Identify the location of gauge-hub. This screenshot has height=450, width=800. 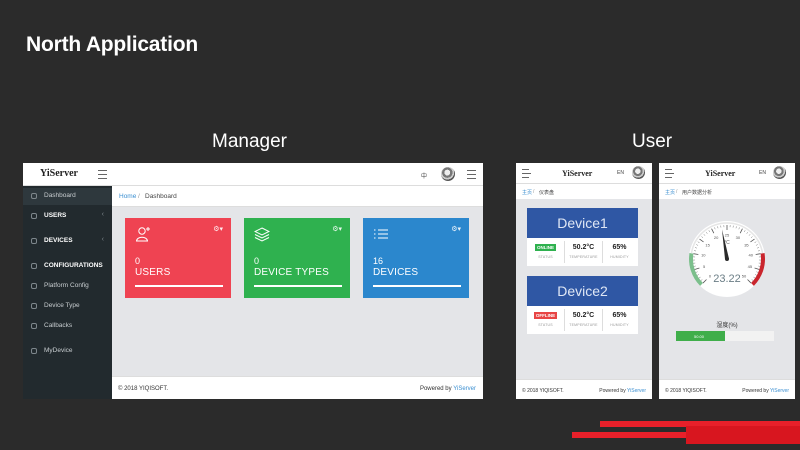
(727, 259).